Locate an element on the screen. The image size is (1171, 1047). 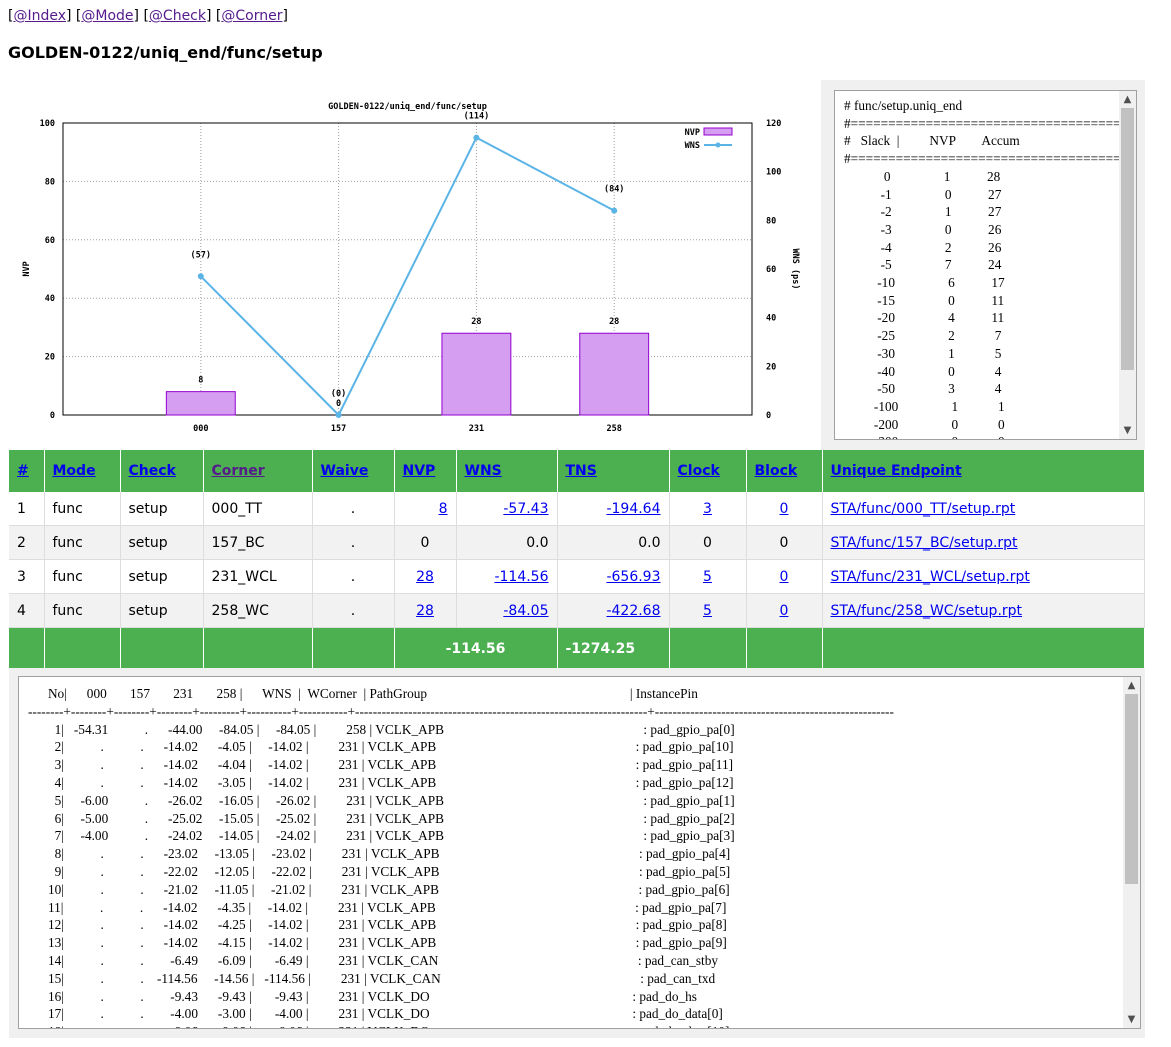
index-link: @Index is located at coordinates (39, 16).